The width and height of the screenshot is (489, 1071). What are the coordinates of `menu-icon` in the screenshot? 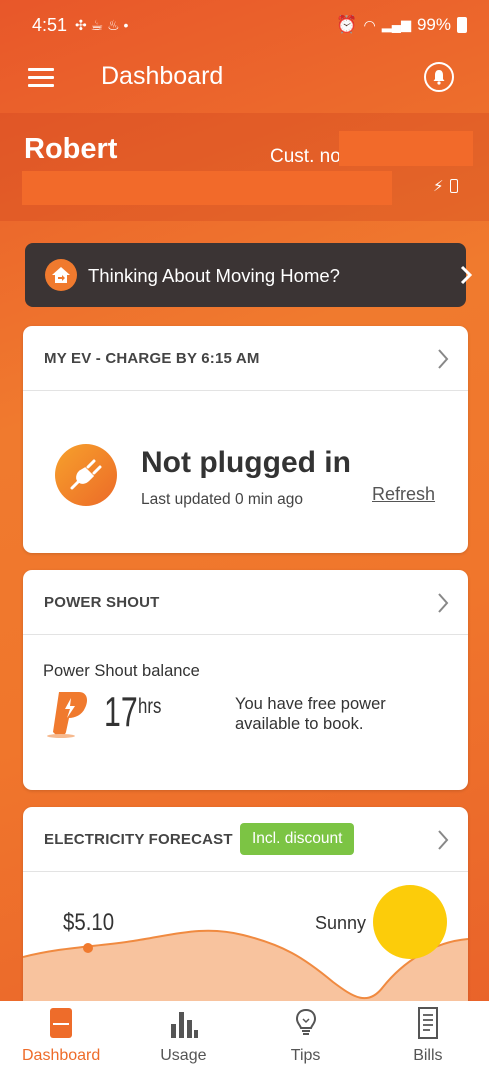 It's located at (41, 78).